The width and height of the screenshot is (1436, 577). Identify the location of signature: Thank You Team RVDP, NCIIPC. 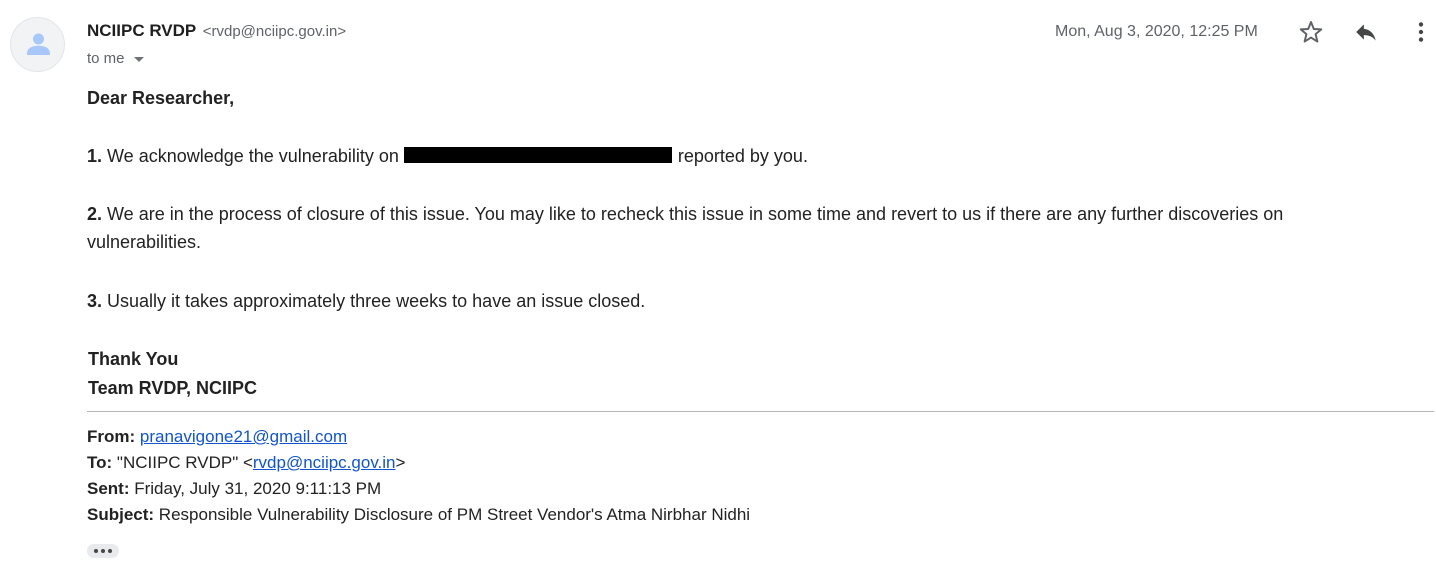
(172, 374).